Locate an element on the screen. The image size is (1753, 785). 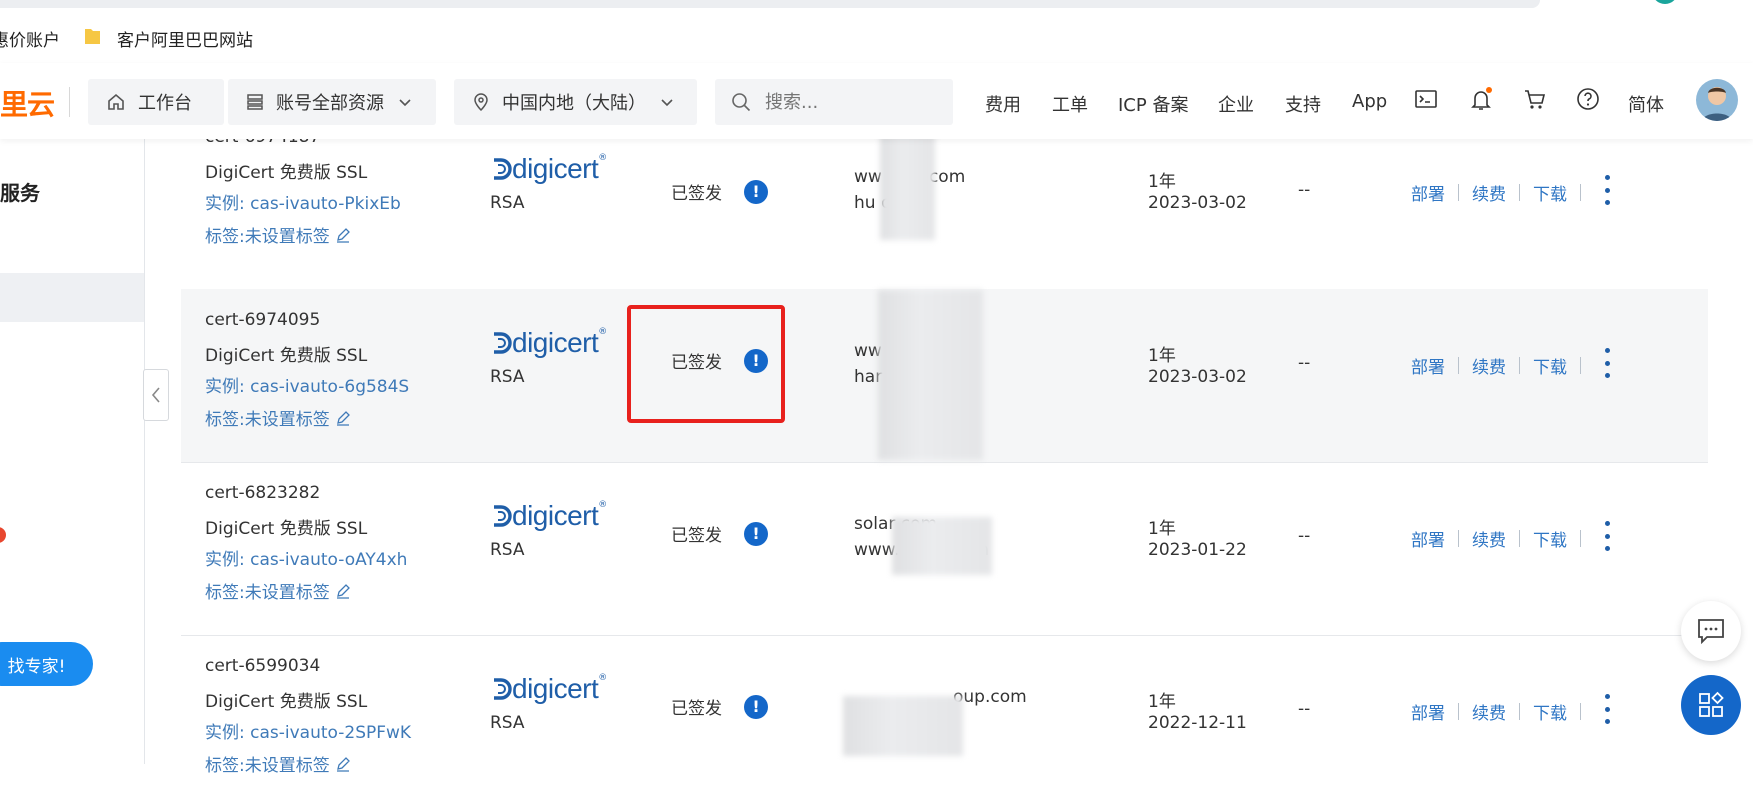
sidebar-item-active is located at coordinates (72, 297).